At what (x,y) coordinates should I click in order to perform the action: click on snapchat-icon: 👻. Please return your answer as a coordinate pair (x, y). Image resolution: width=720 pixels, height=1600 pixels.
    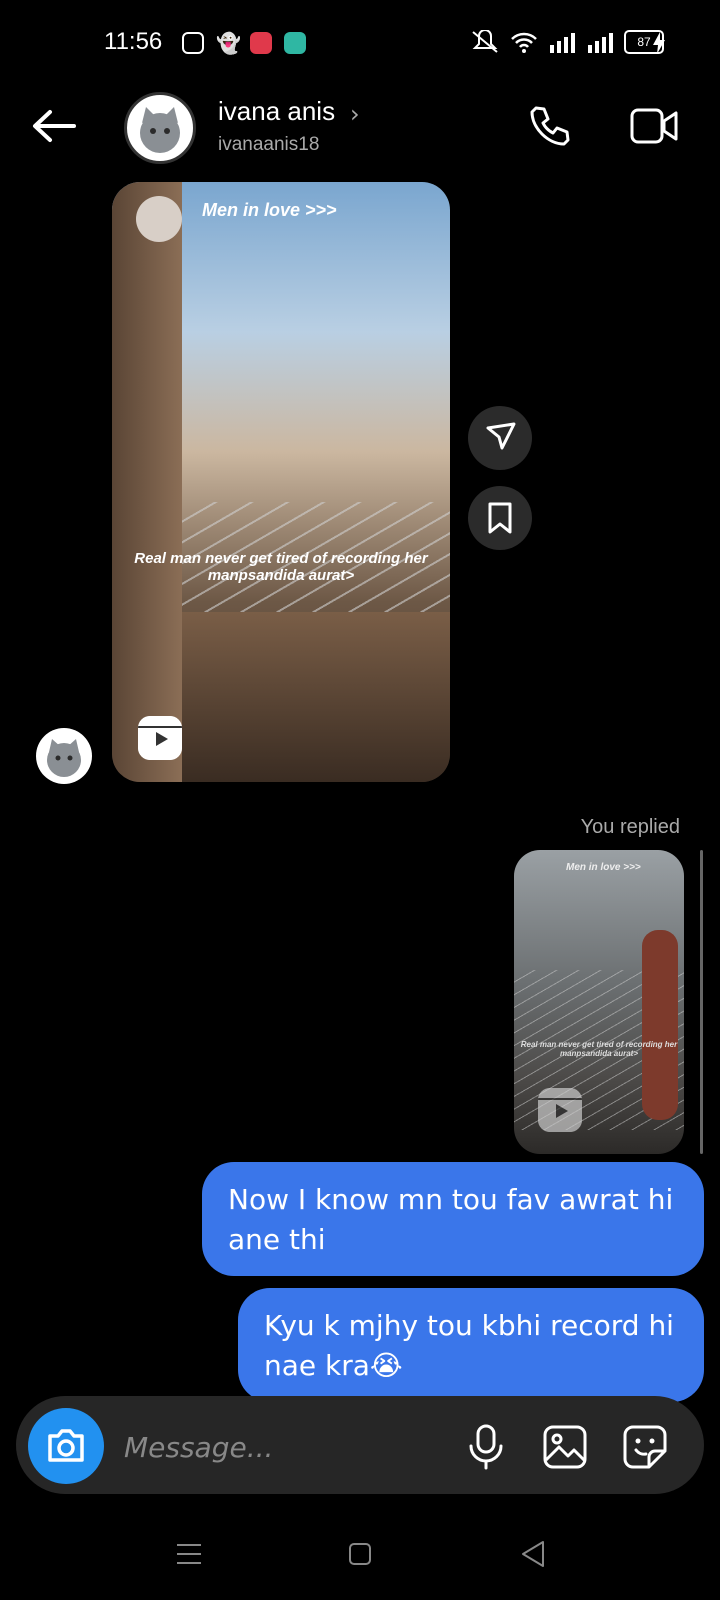
    Looking at the image, I should click on (228, 43).